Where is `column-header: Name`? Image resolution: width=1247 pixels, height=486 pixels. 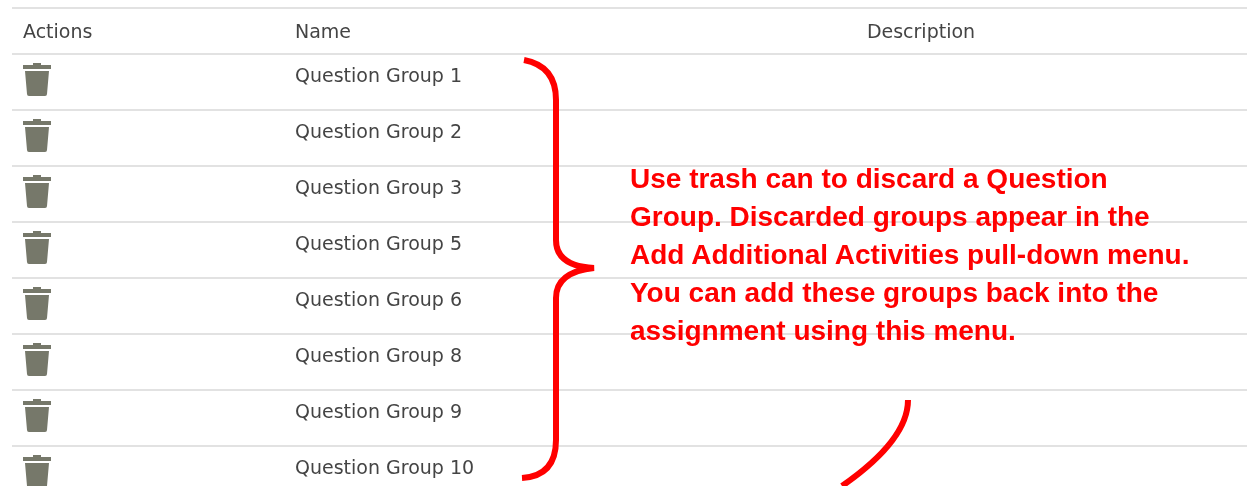
column-header: Name is located at coordinates (324, 31).